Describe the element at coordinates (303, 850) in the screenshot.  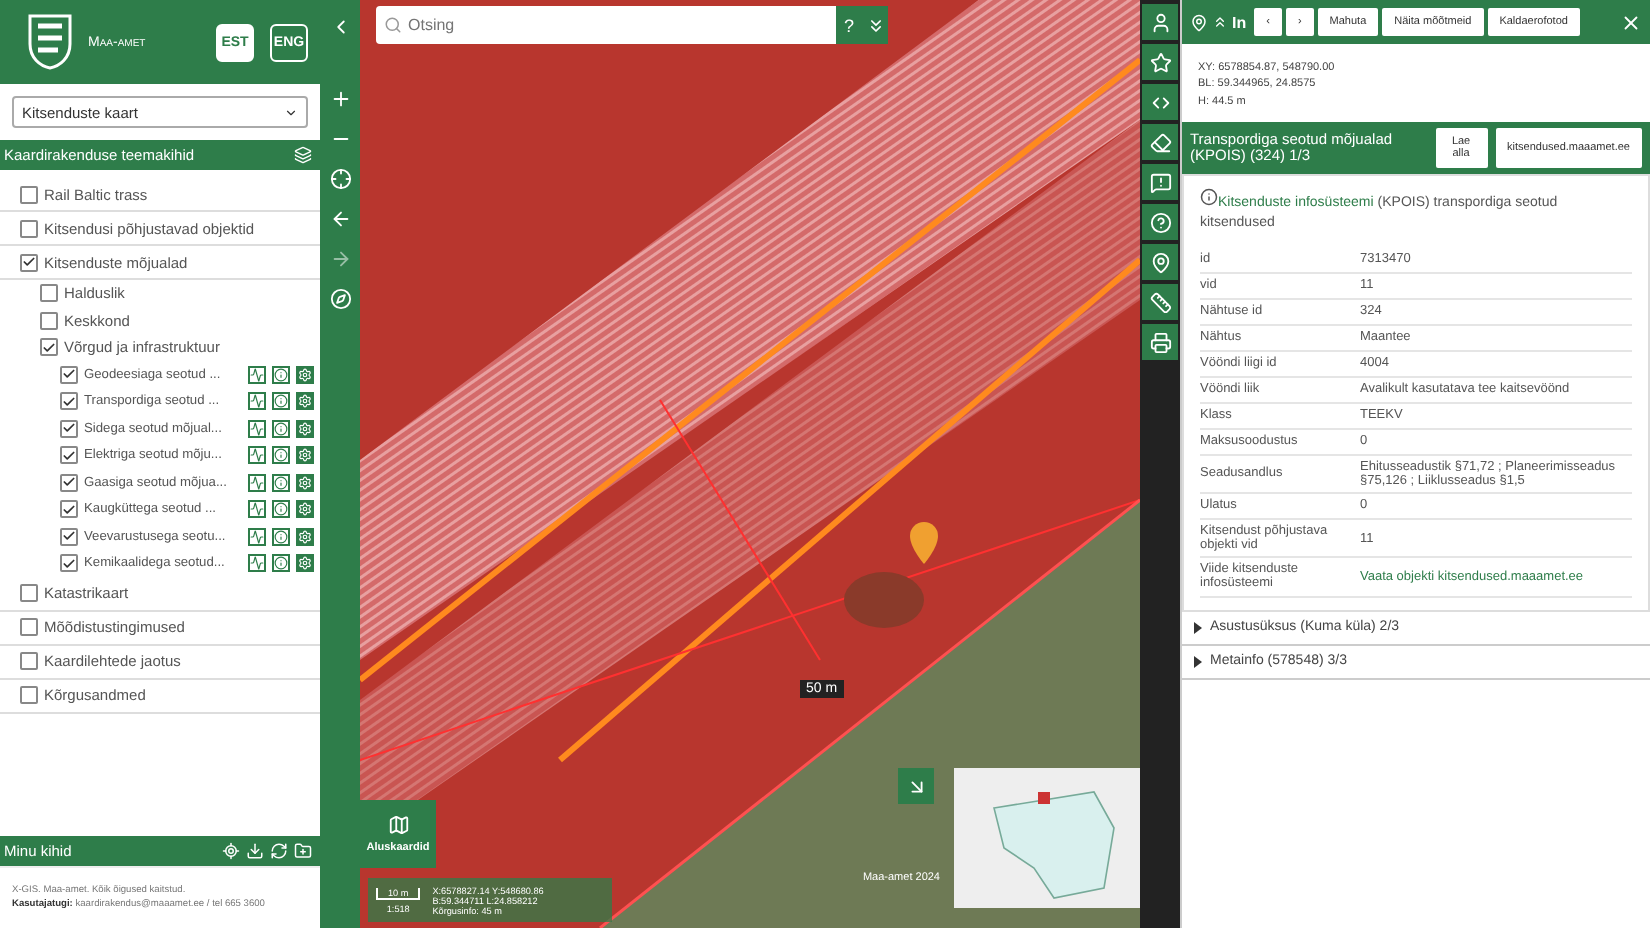
I see `add-folder-icon` at that location.